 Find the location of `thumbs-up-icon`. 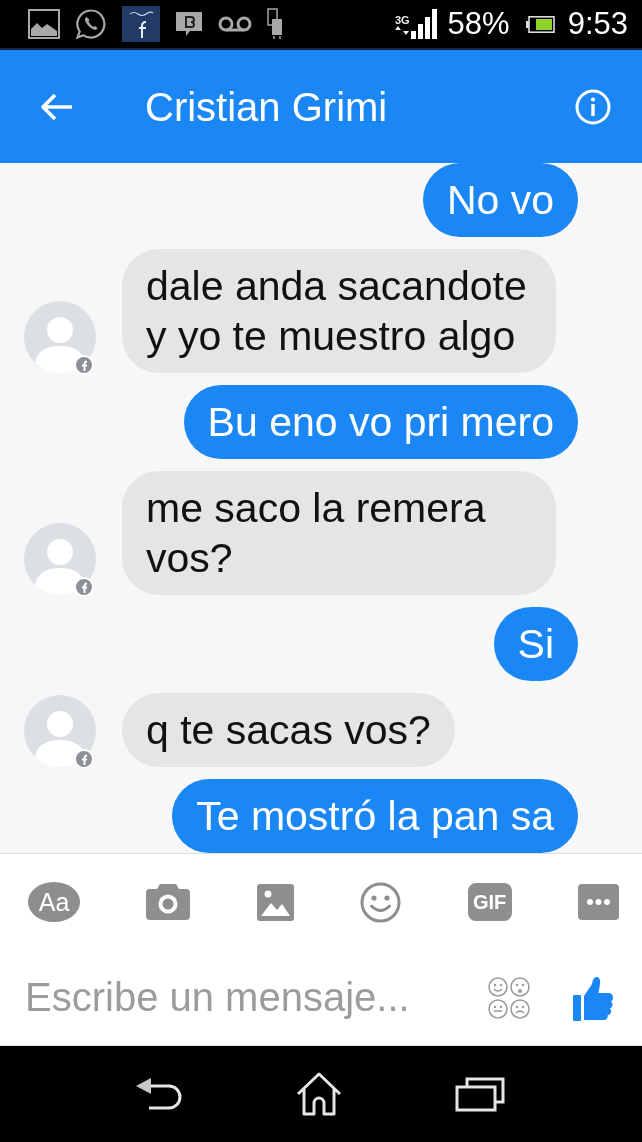

thumbs-up-icon is located at coordinates (593, 997).